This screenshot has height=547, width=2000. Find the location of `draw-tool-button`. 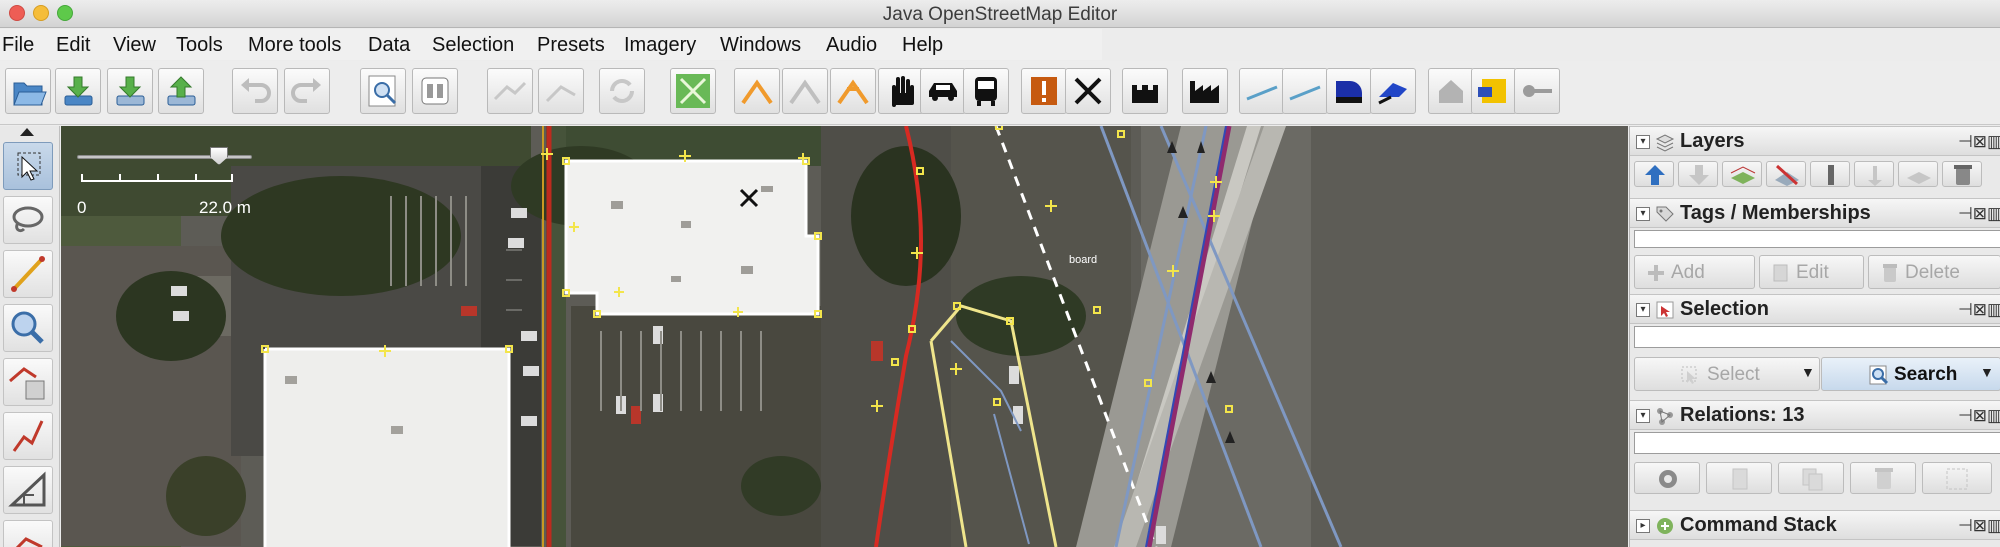

draw-tool-button is located at coordinates (28, 274).